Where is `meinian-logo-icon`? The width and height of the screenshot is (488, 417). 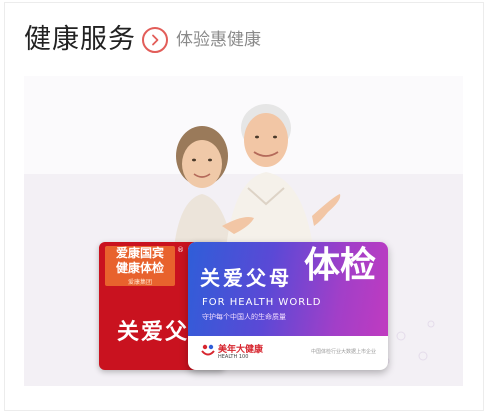 meinian-logo-icon is located at coordinates (208, 350).